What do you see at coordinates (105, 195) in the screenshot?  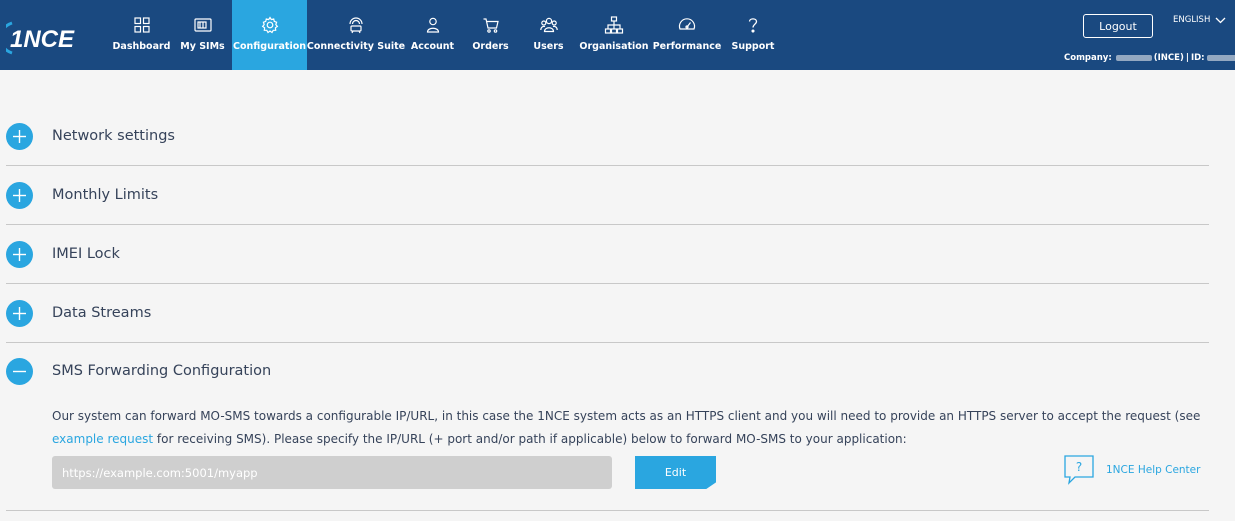 I see `section-title: Monthly Limits` at bounding box center [105, 195].